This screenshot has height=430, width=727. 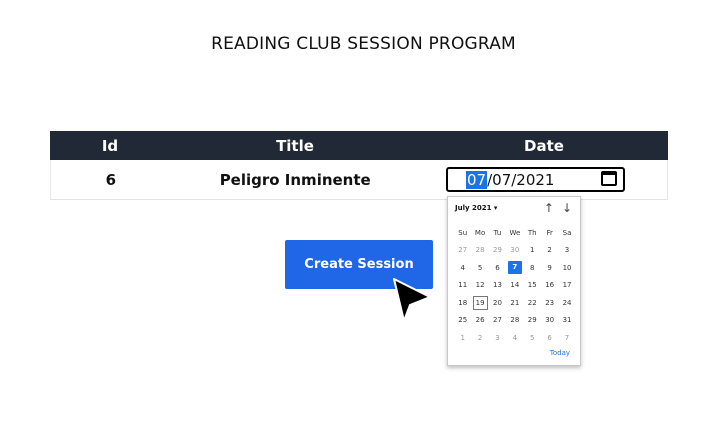 I want to click on weekday-label: Th, so click(x=532, y=232).